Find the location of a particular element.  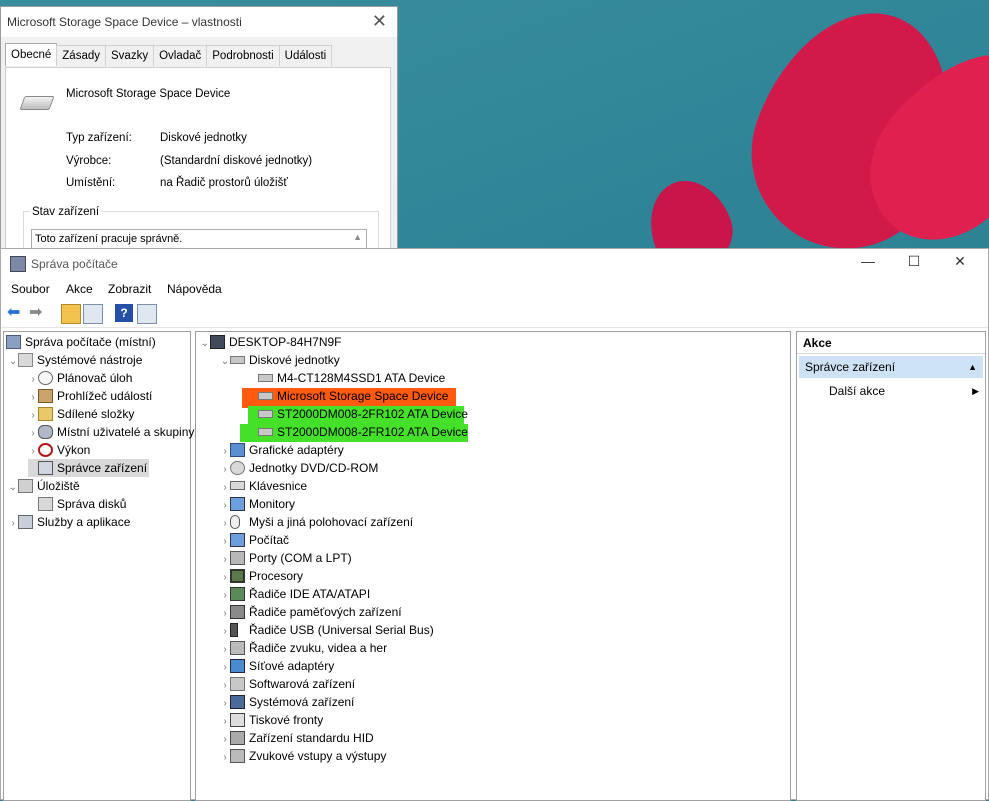

computer-management-icon is located at coordinates (13, 342).